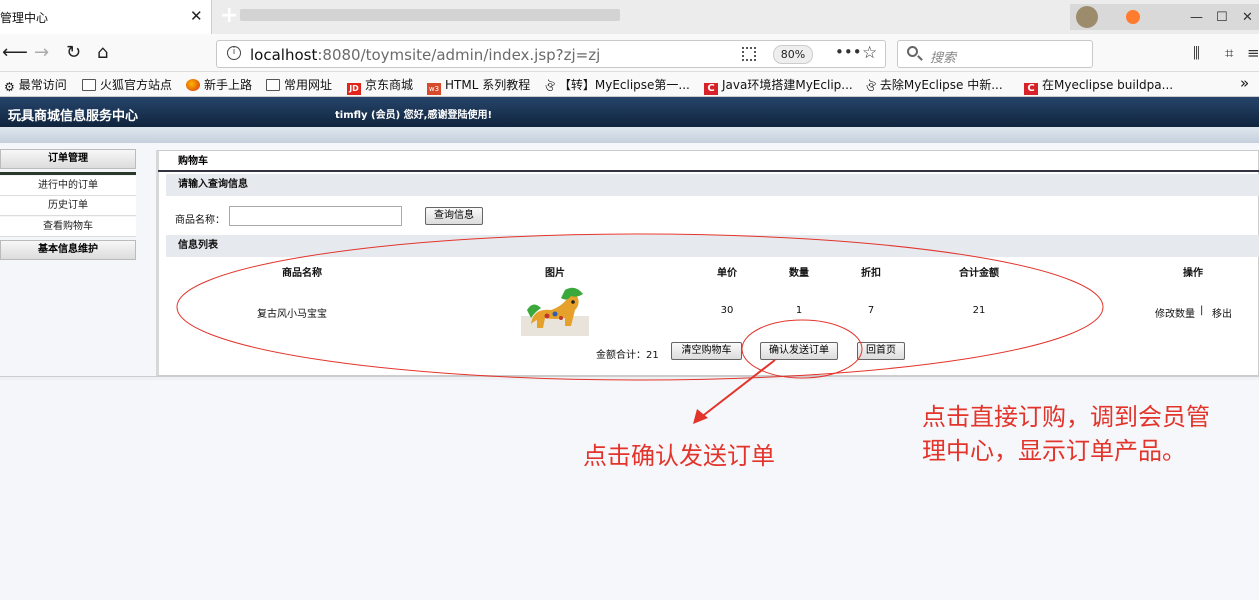  Describe the element at coordinates (1054, 451) in the screenshot. I see `annotation-right-line2: 理中心，显示订单产品。` at that location.